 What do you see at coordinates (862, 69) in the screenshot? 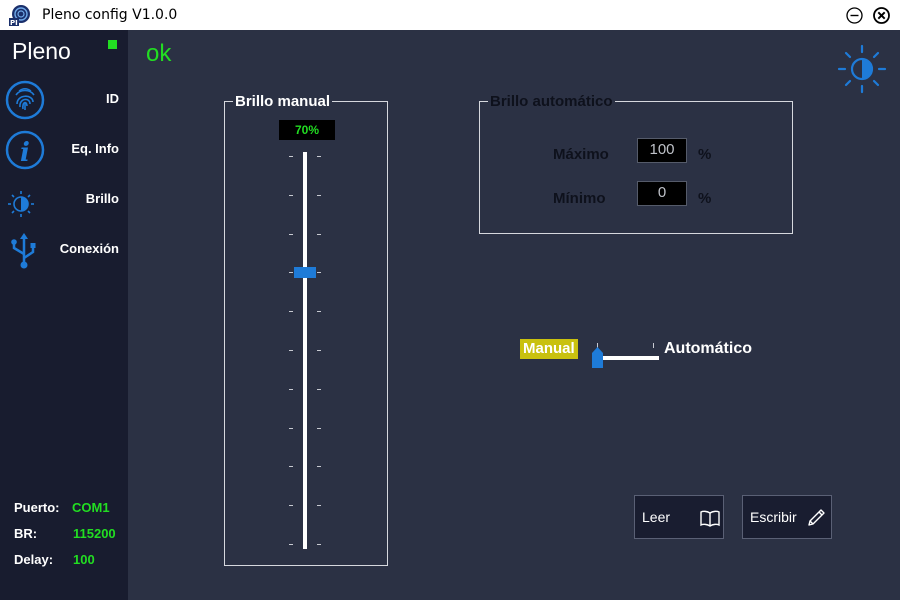
I see `brightness-mode-icon` at bounding box center [862, 69].